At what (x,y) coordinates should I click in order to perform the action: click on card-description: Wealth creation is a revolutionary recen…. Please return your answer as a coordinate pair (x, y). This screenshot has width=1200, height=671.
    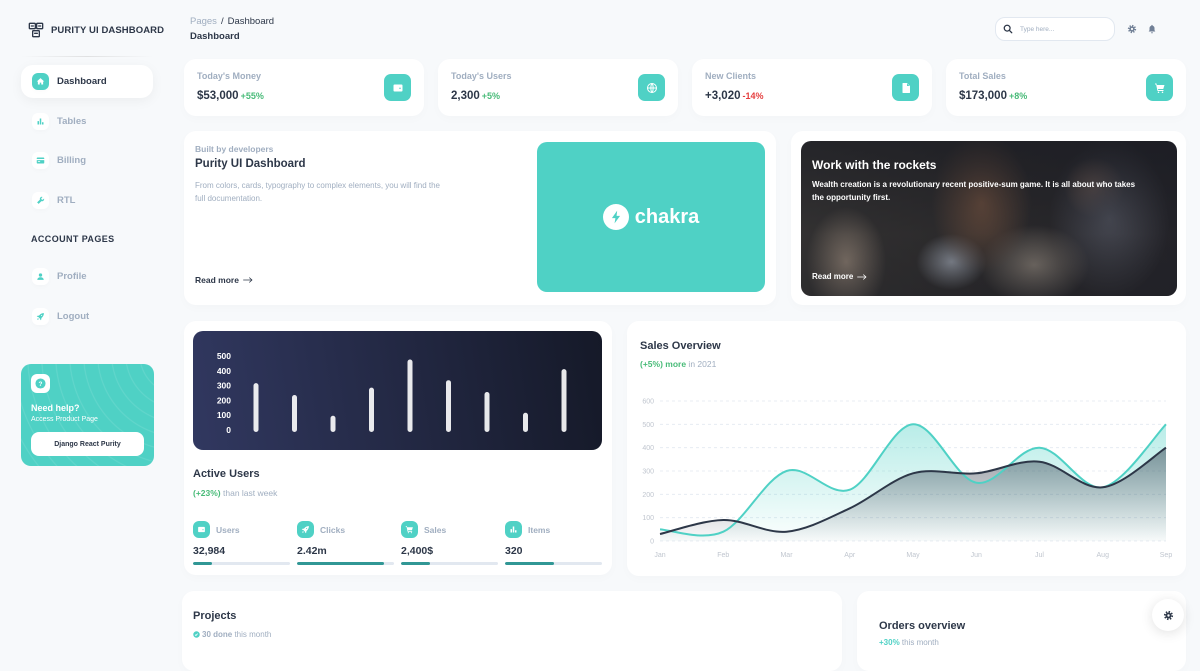
    Looking at the image, I should click on (974, 191).